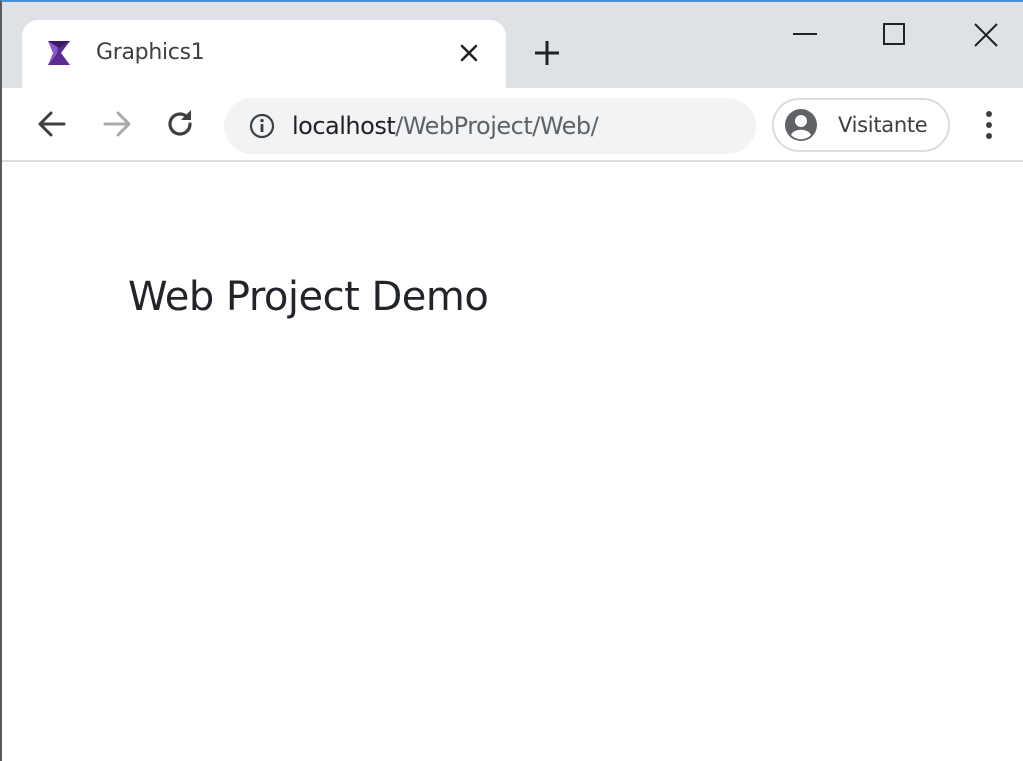 Image resolution: width=1023 pixels, height=761 pixels. Describe the element at coordinates (989, 125) in the screenshot. I see `more-menu-icon` at that location.